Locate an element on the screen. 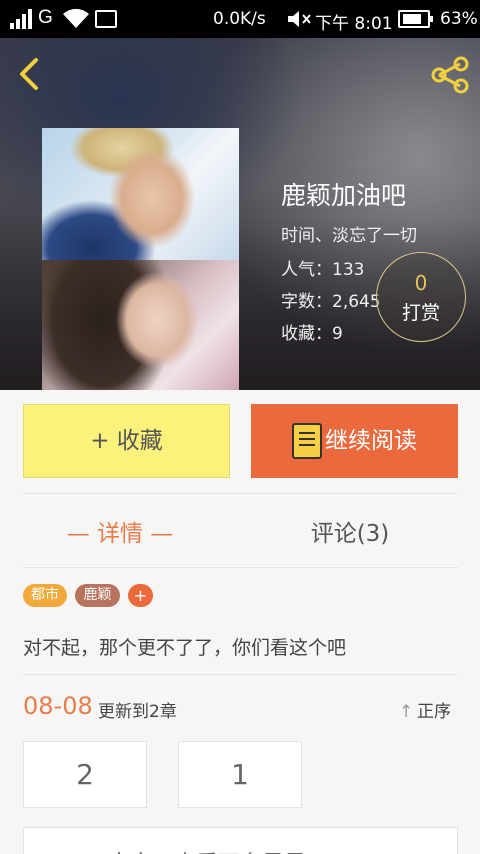 Image resolution: width=480 pixels, height=854 pixels. status-bar: G 0.0K/s 下午 8:01 63% is located at coordinates (240, 19).